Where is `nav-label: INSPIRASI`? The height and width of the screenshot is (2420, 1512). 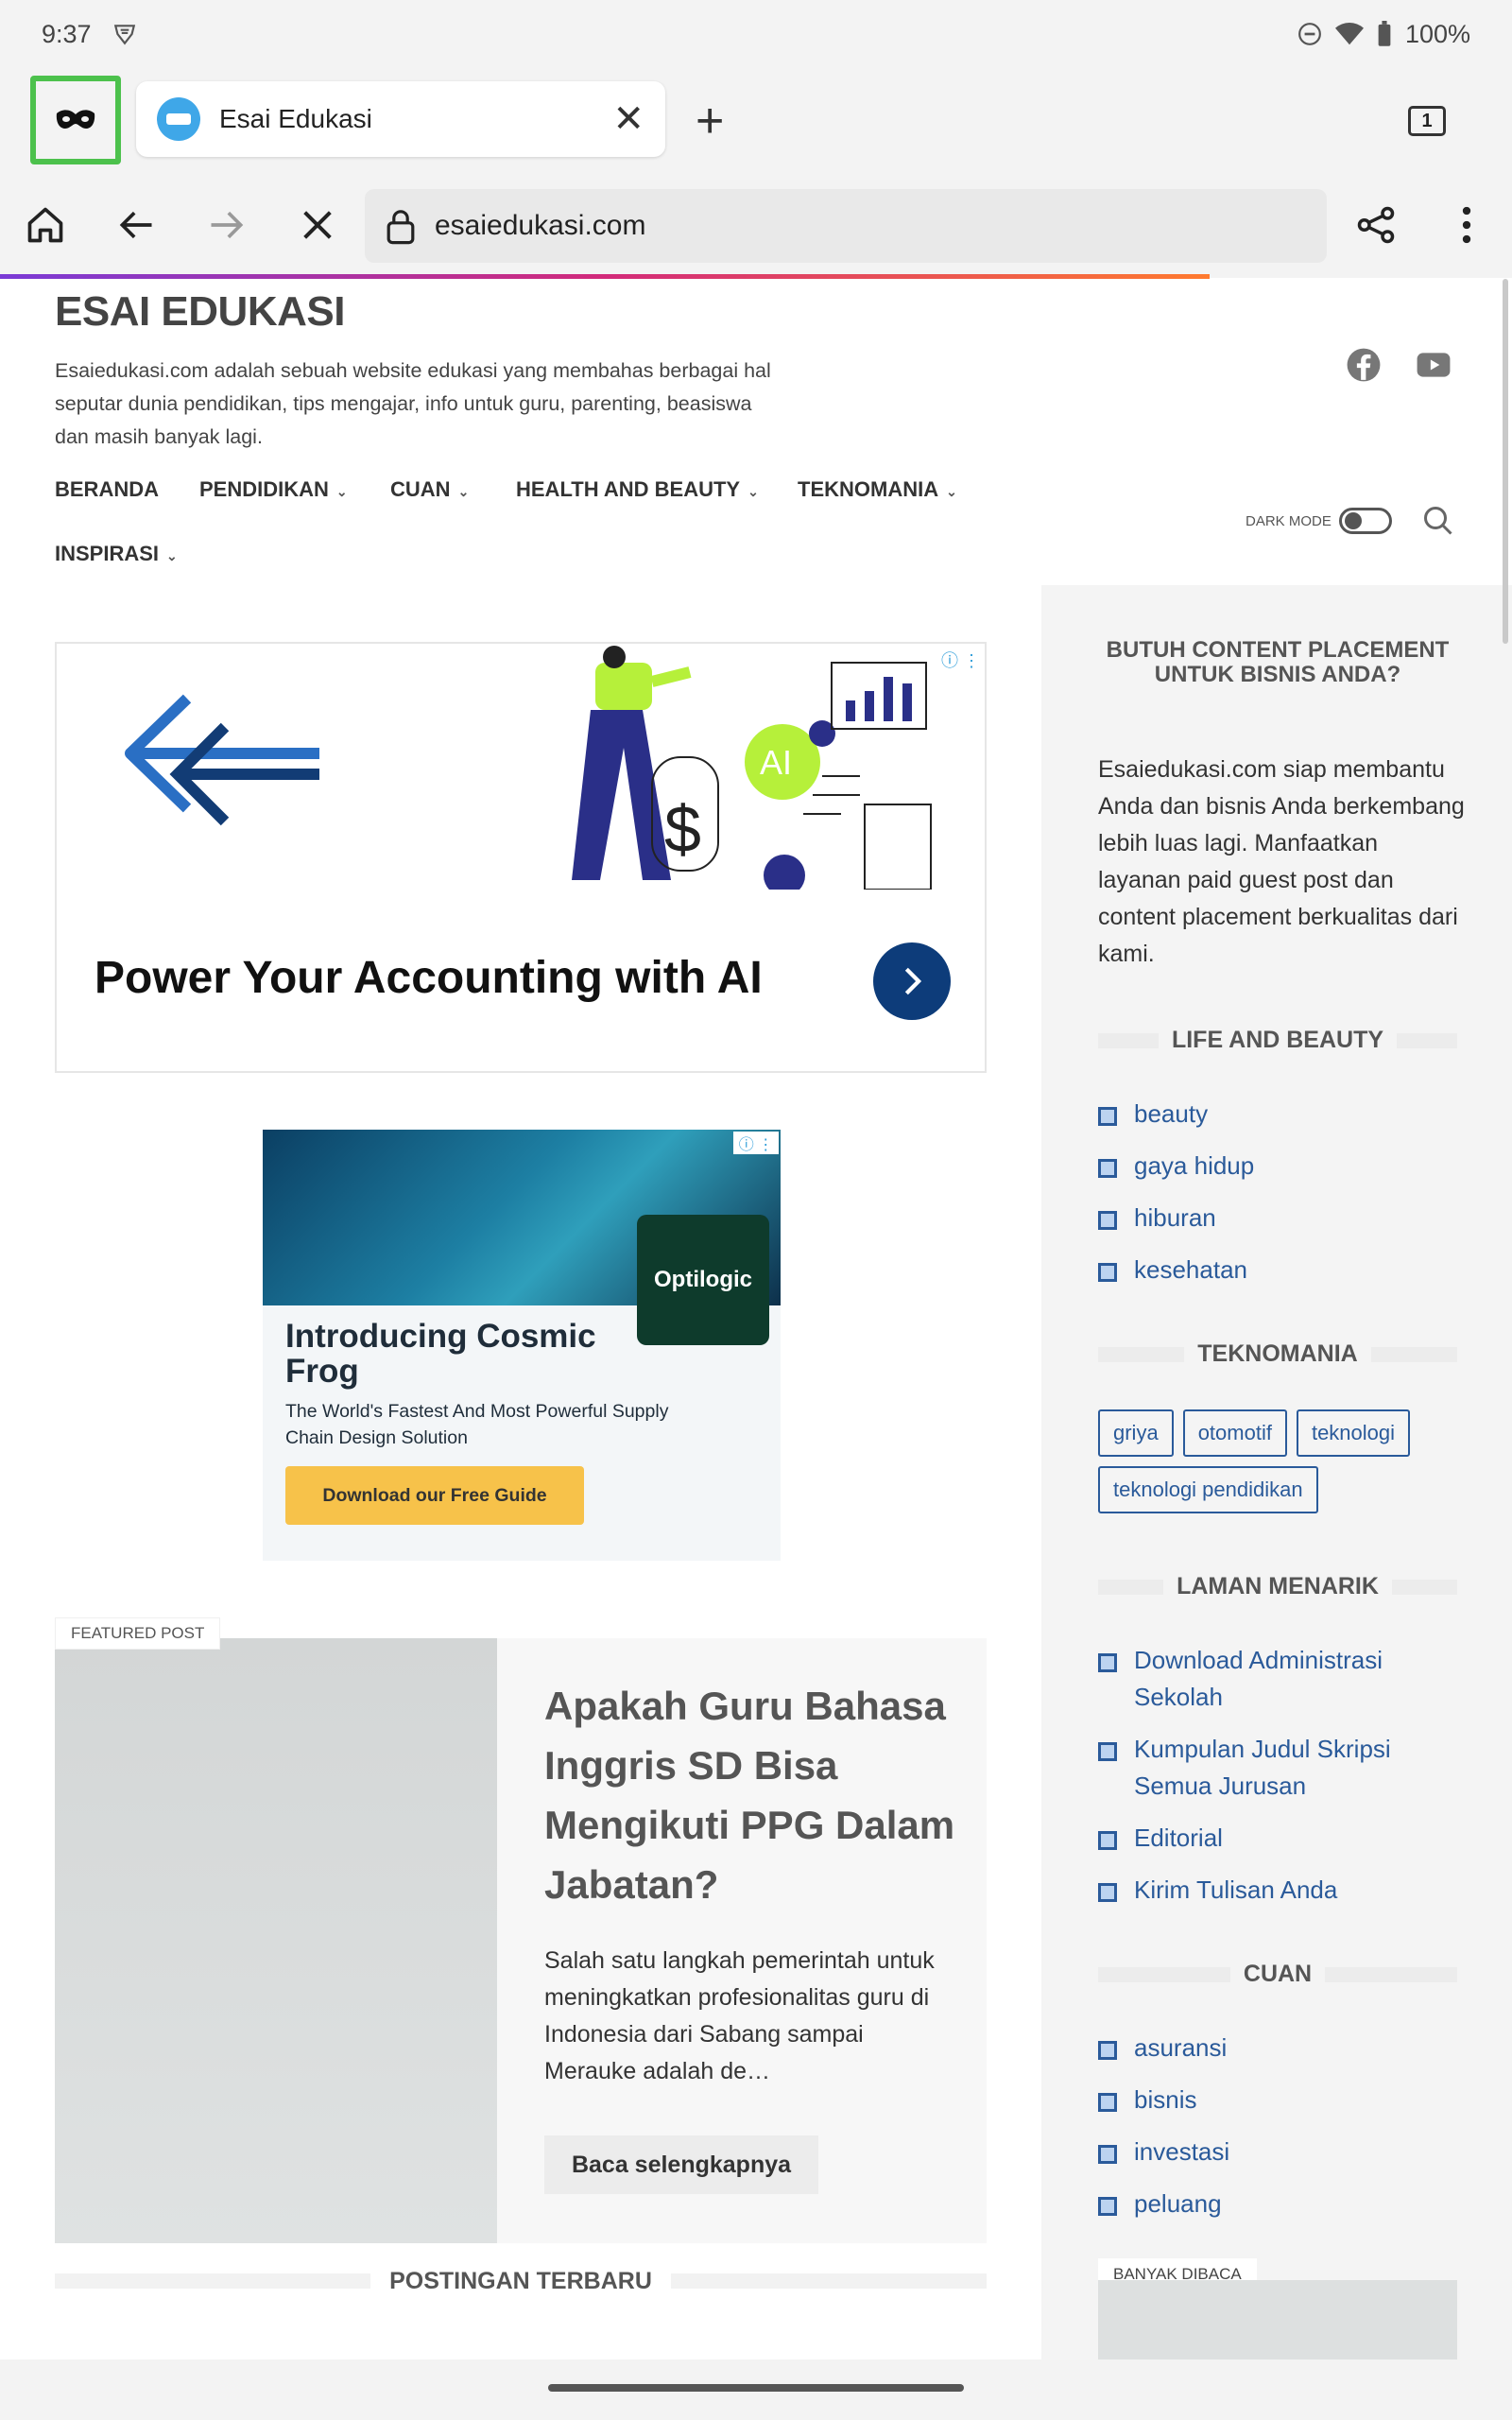 nav-label: INSPIRASI is located at coordinates (107, 553).